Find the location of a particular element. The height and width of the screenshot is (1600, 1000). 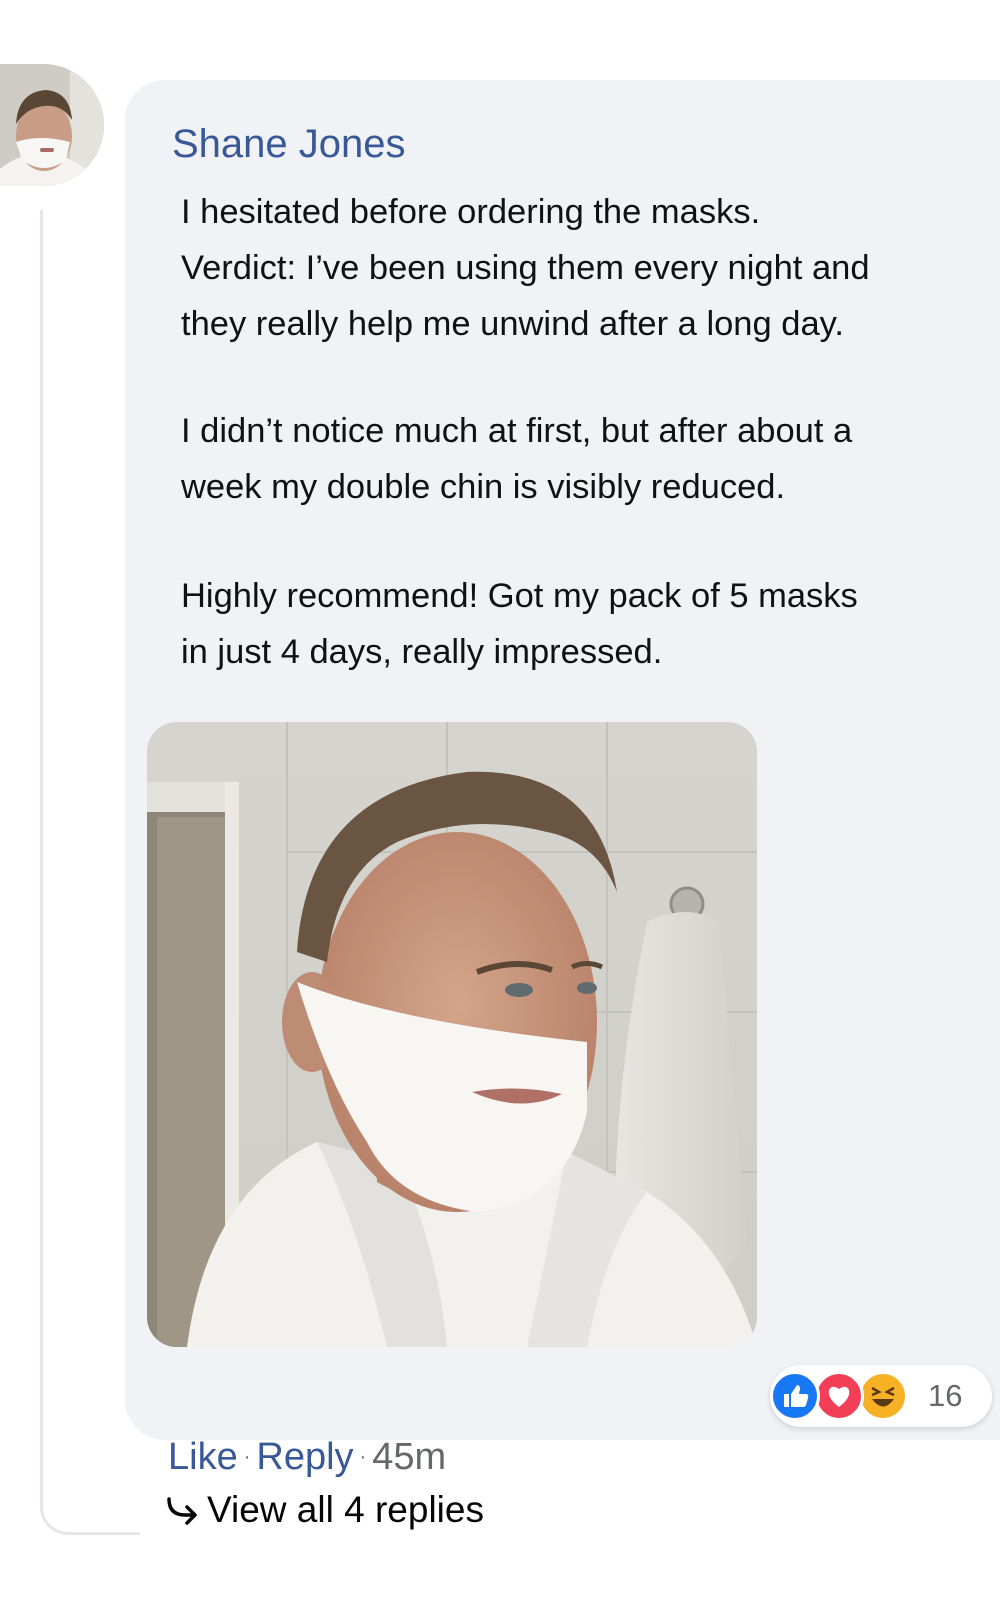

author-name: Shane Jones is located at coordinates (289, 144).